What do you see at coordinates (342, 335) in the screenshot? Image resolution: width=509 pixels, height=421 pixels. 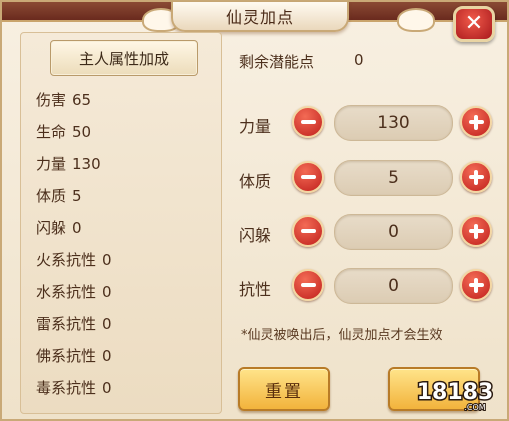 I see `activation-hint: *仙灵被唤出后，仙灵加点才会生效` at bounding box center [342, 335].